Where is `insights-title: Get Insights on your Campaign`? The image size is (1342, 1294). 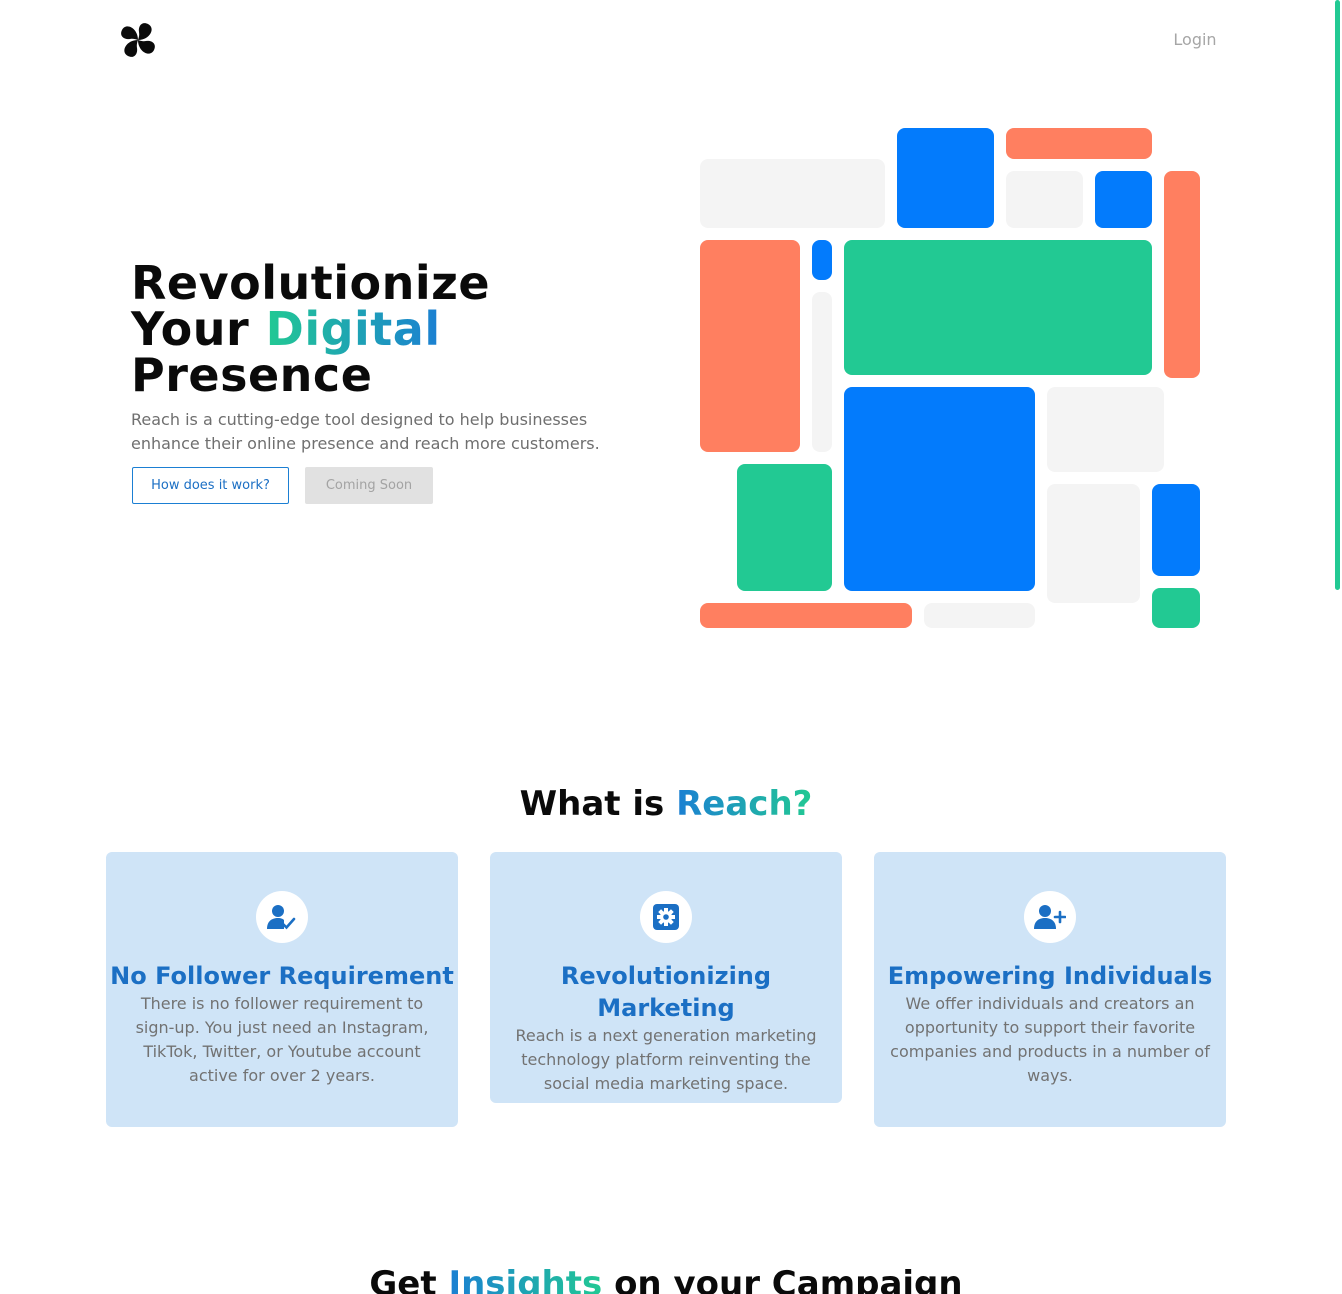
insights-title: Get Insights on your Campaign is located at coordinates (666, 1279).